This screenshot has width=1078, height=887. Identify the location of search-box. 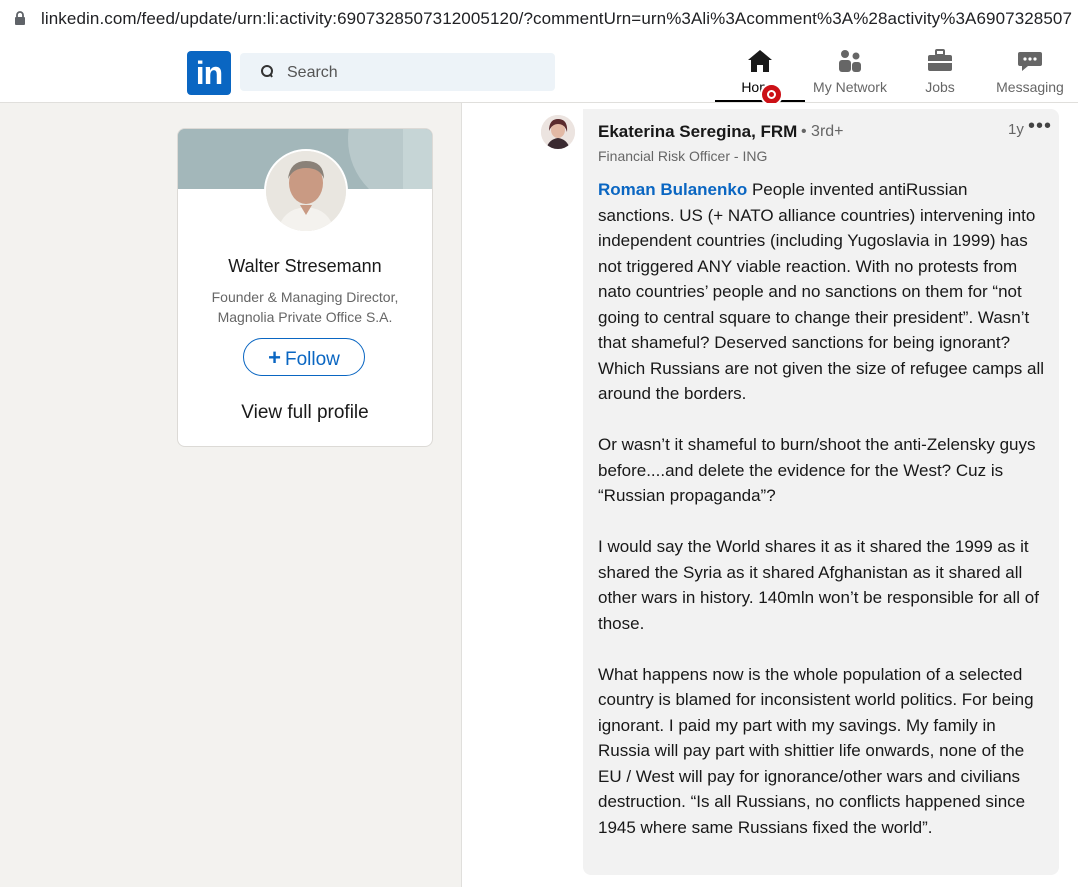
(397, 73).